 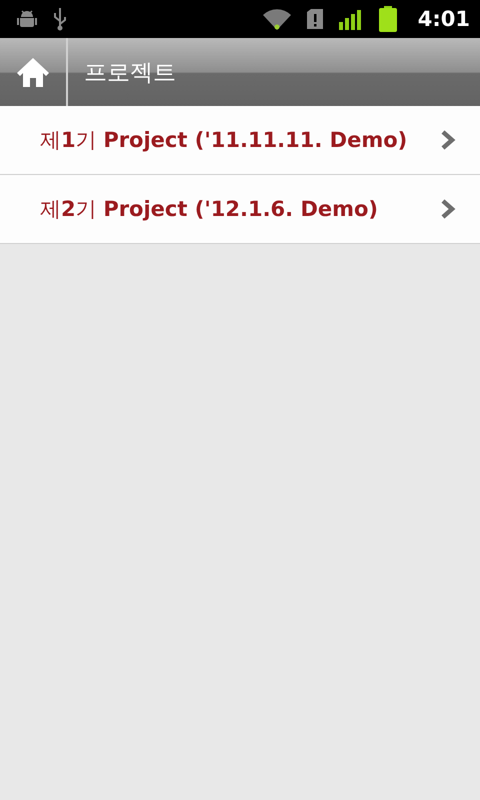 I want to click on home-icon, so click(x=33, y=72).